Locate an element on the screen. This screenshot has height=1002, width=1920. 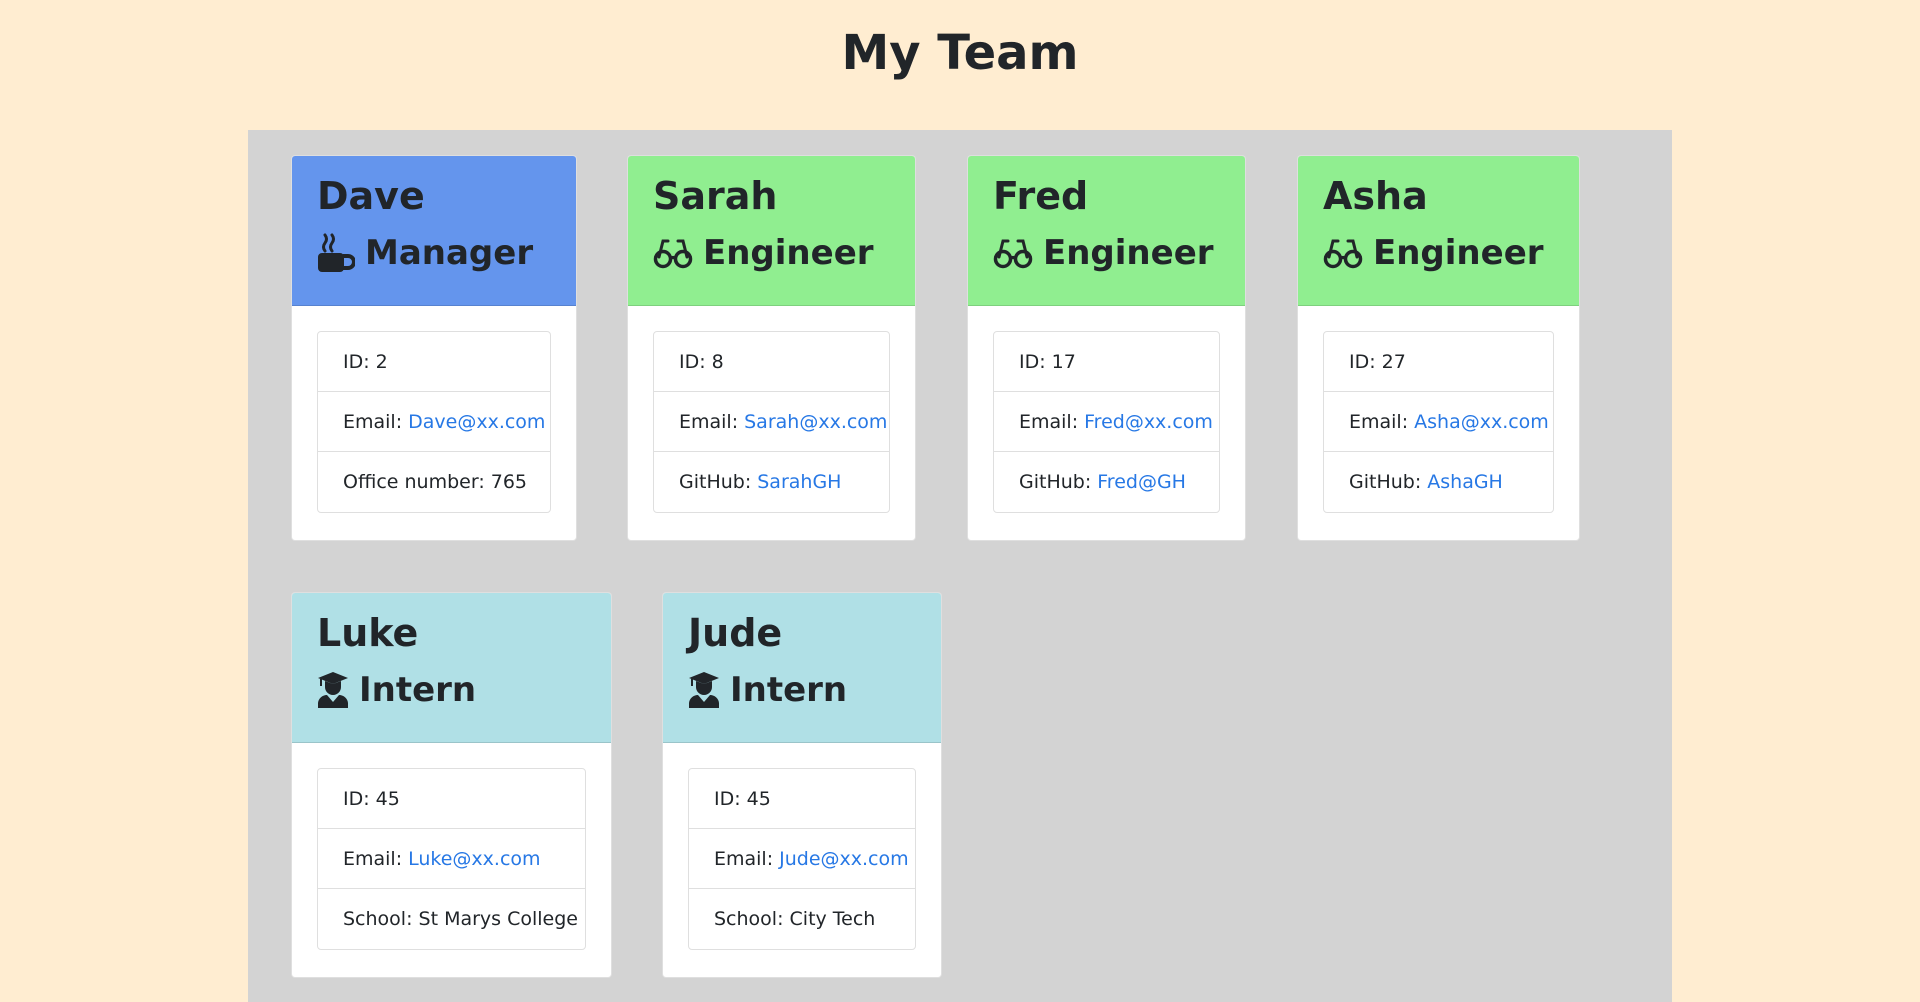
email-link: Sarah@xx.com is located at coordinates (815, 422).